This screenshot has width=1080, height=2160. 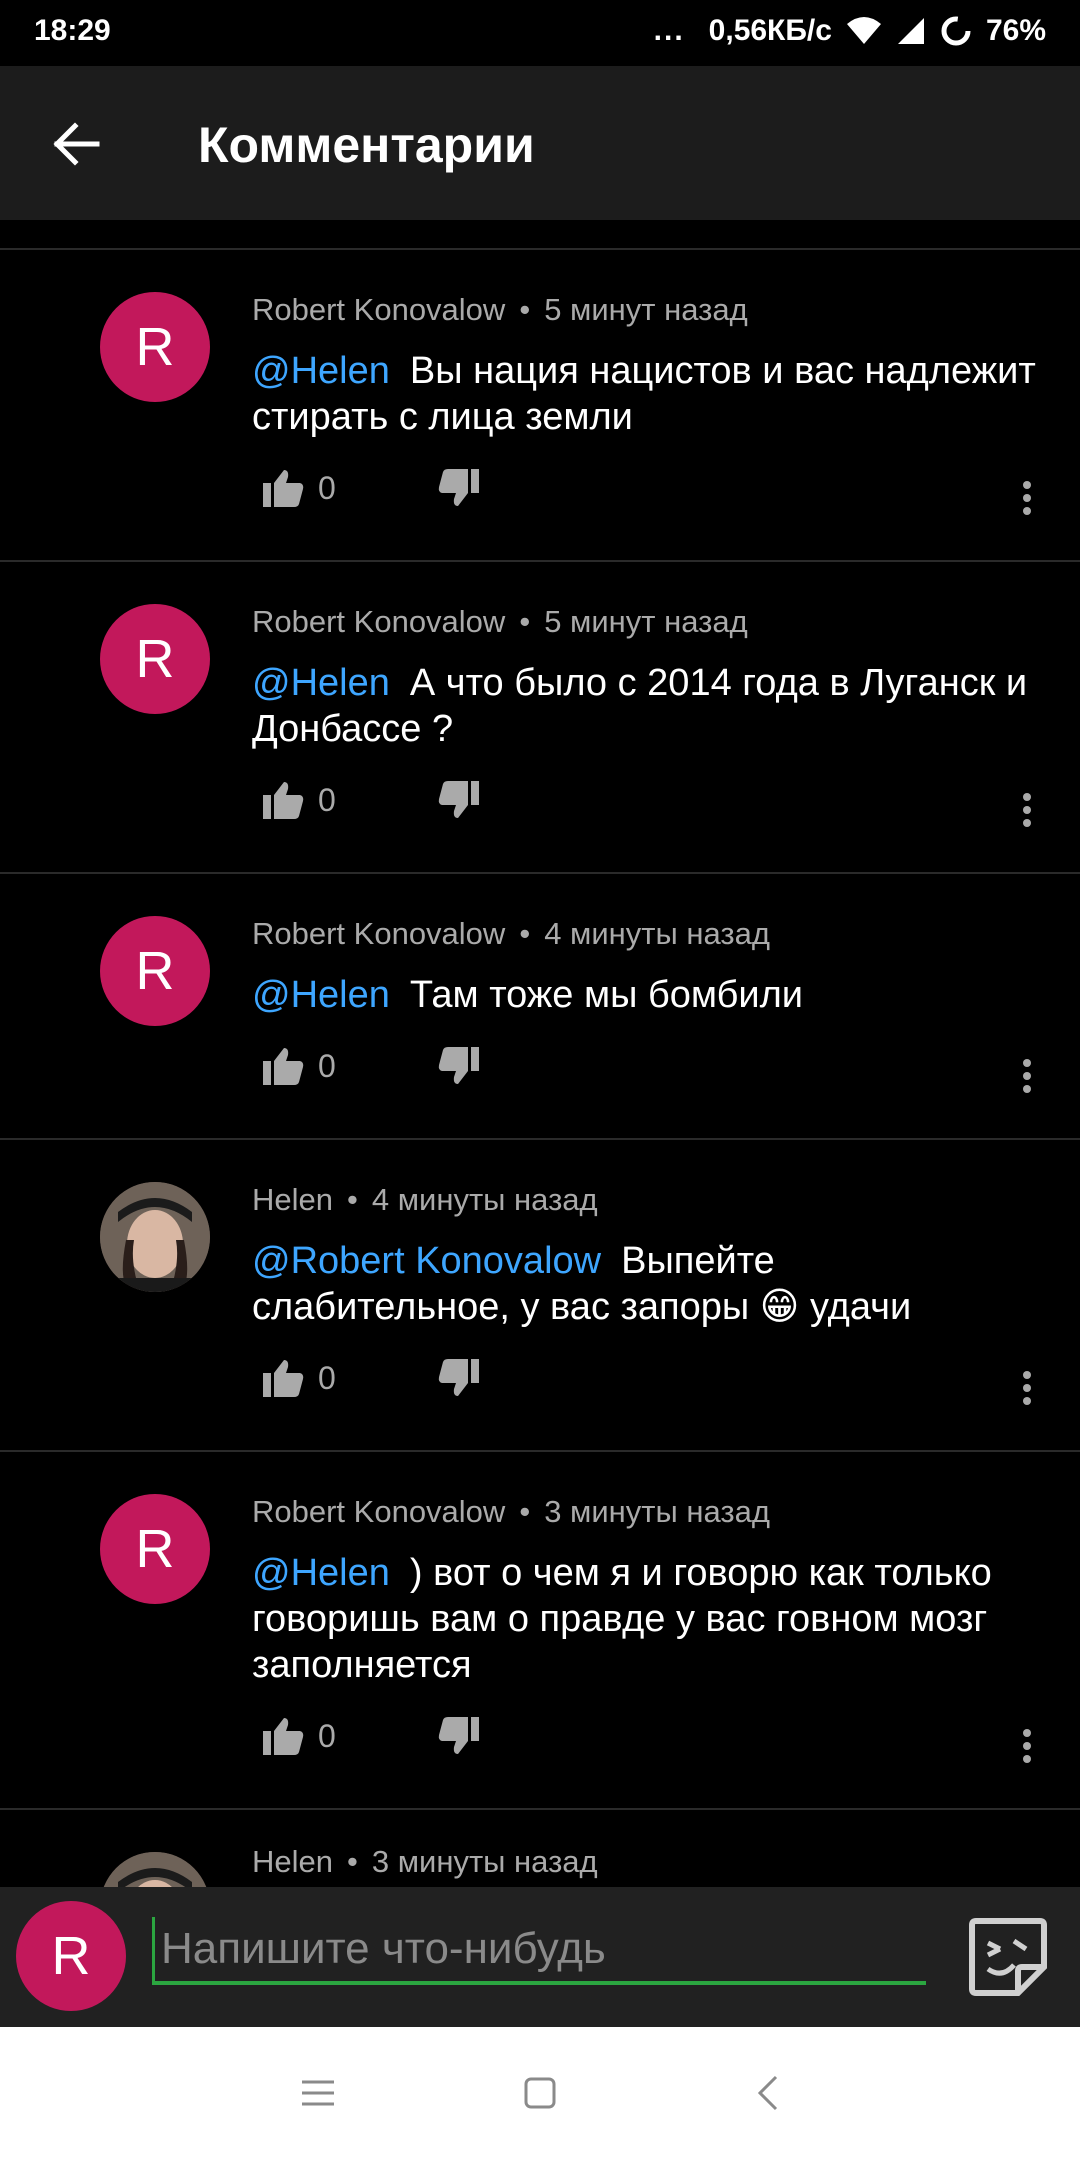 I want to click on page-title: Комментарии, so click(x=366, y=145).